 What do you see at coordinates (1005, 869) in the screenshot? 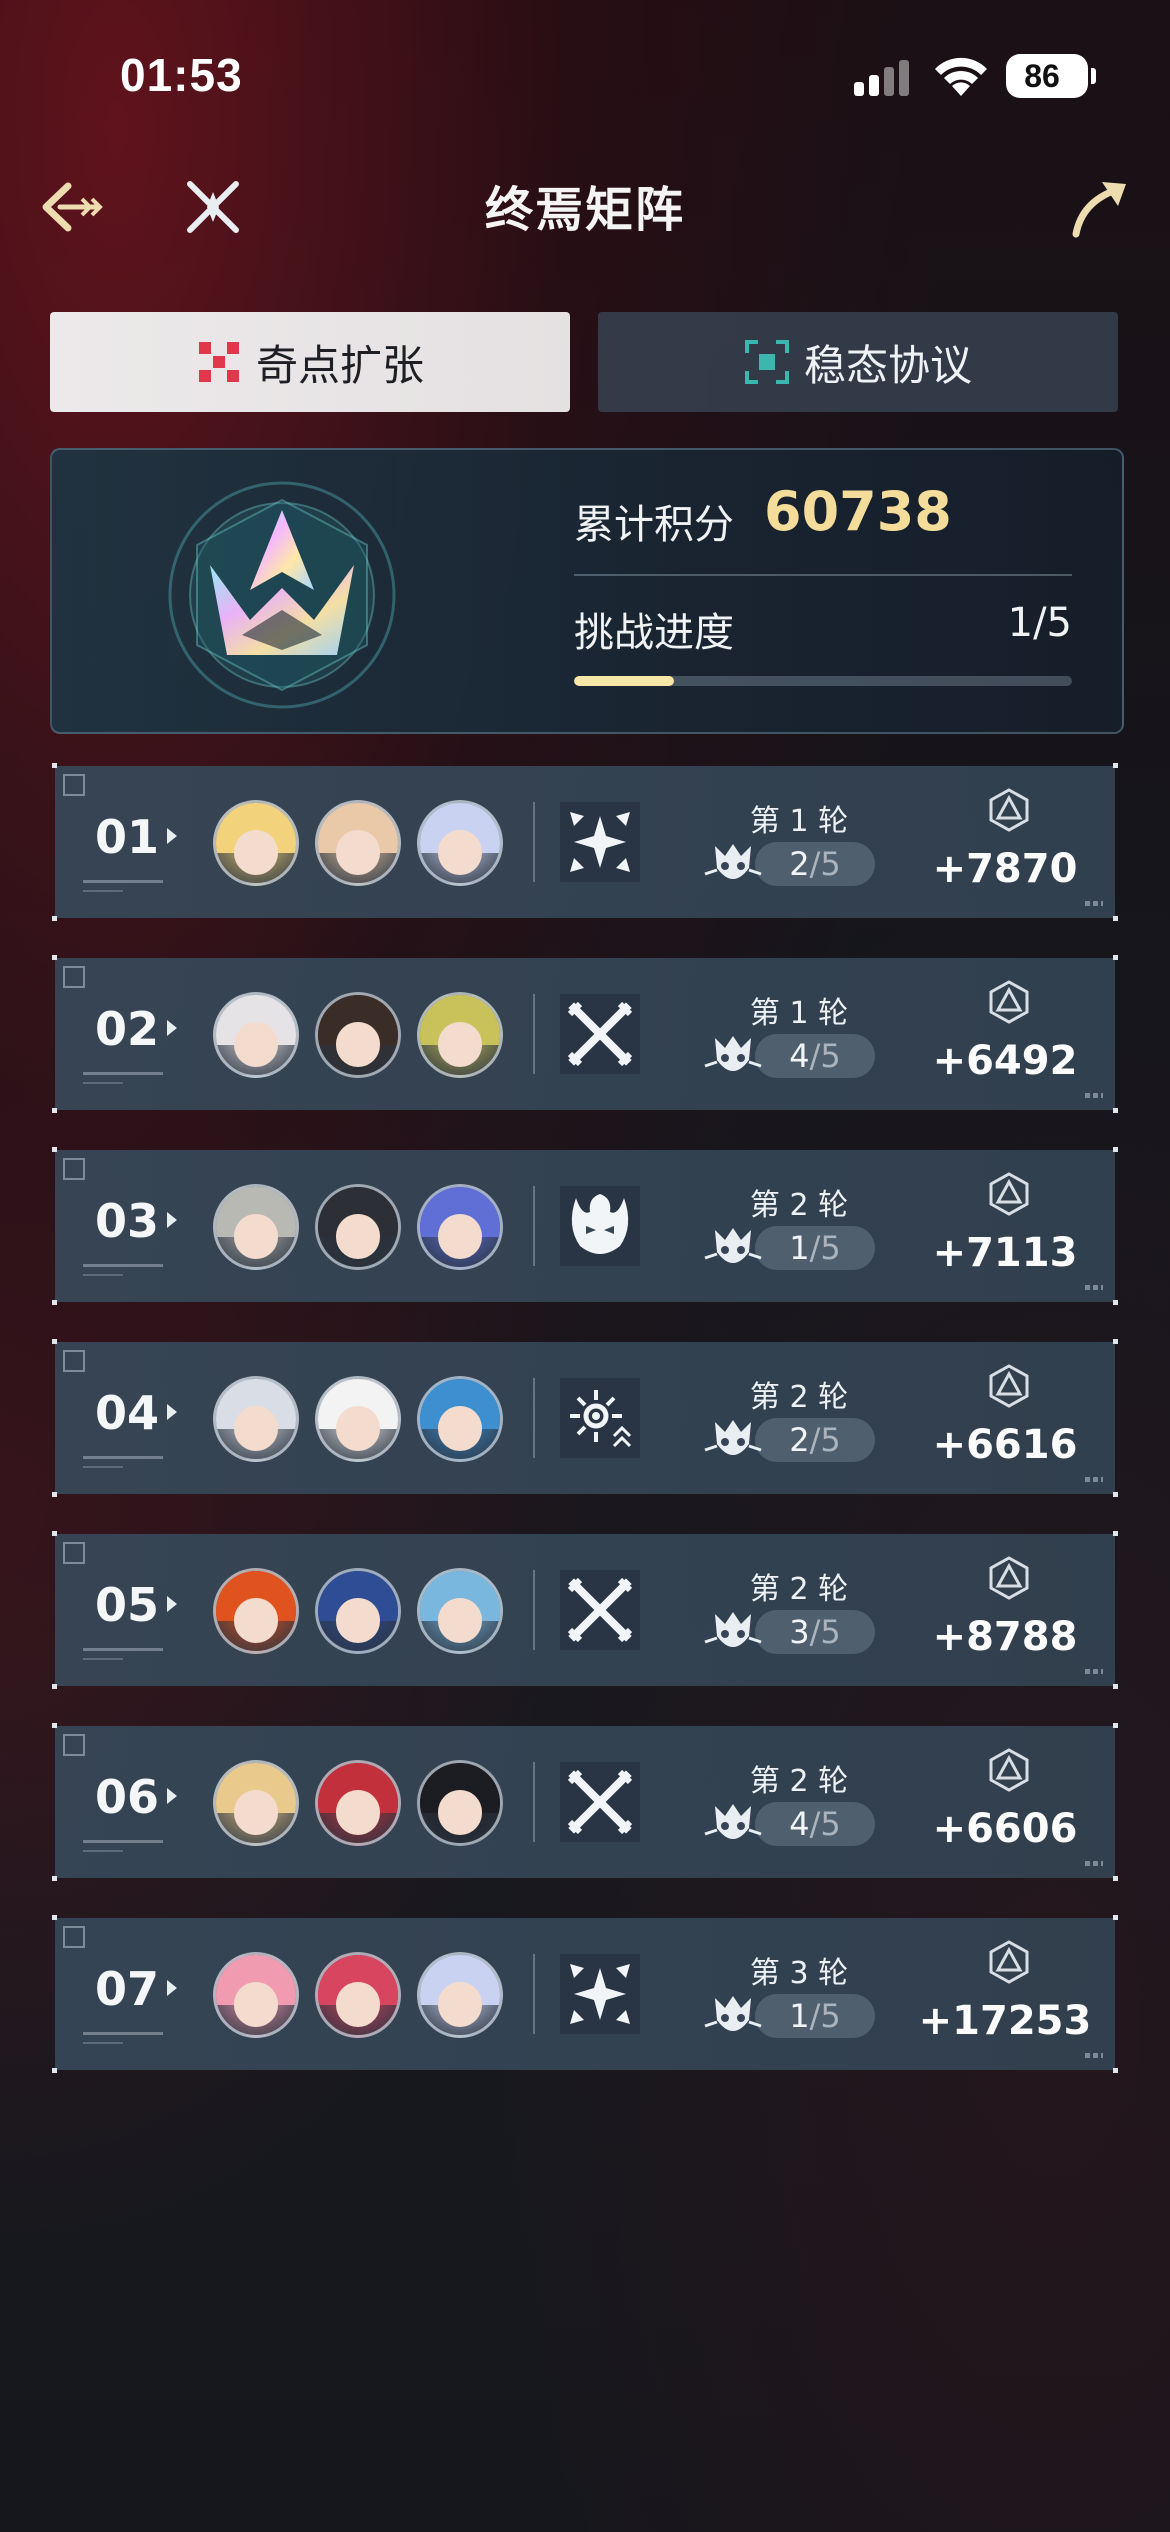
I see `stage-score: +7870` at bounding box center [1005, 869].